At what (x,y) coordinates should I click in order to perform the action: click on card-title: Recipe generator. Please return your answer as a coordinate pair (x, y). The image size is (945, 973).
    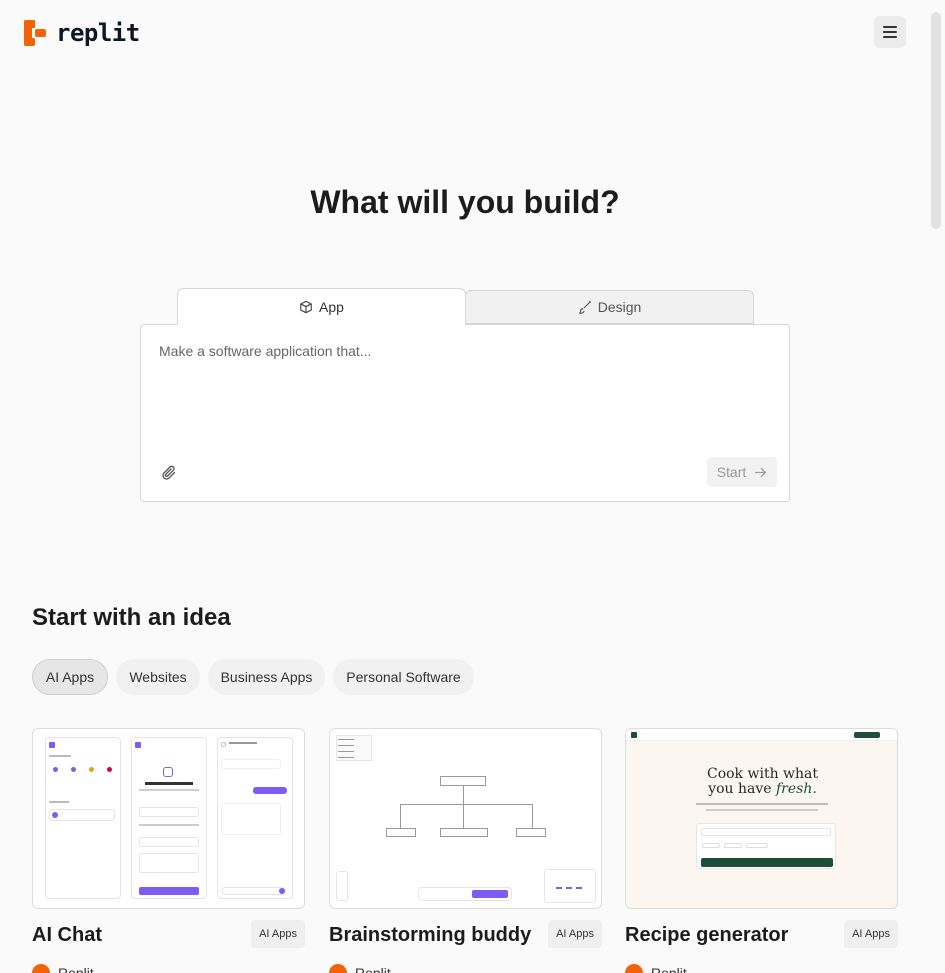
    Looking at the image, I should click on (707, 935).